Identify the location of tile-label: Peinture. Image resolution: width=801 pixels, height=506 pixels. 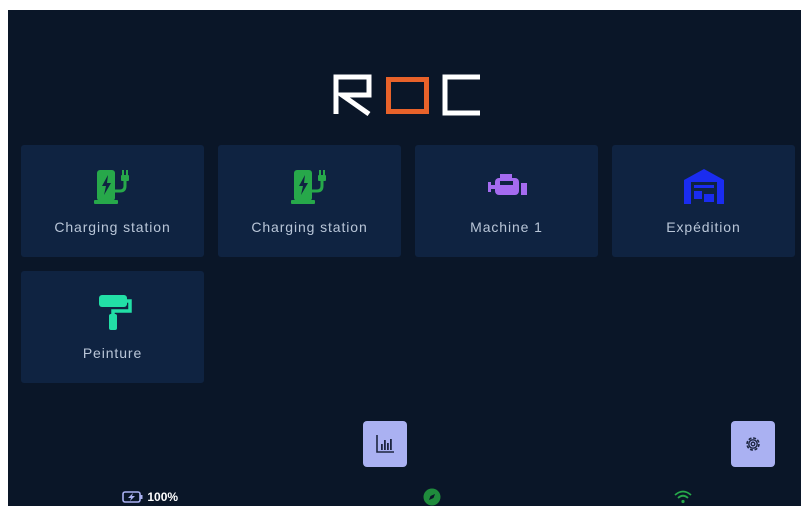
(112, 353).